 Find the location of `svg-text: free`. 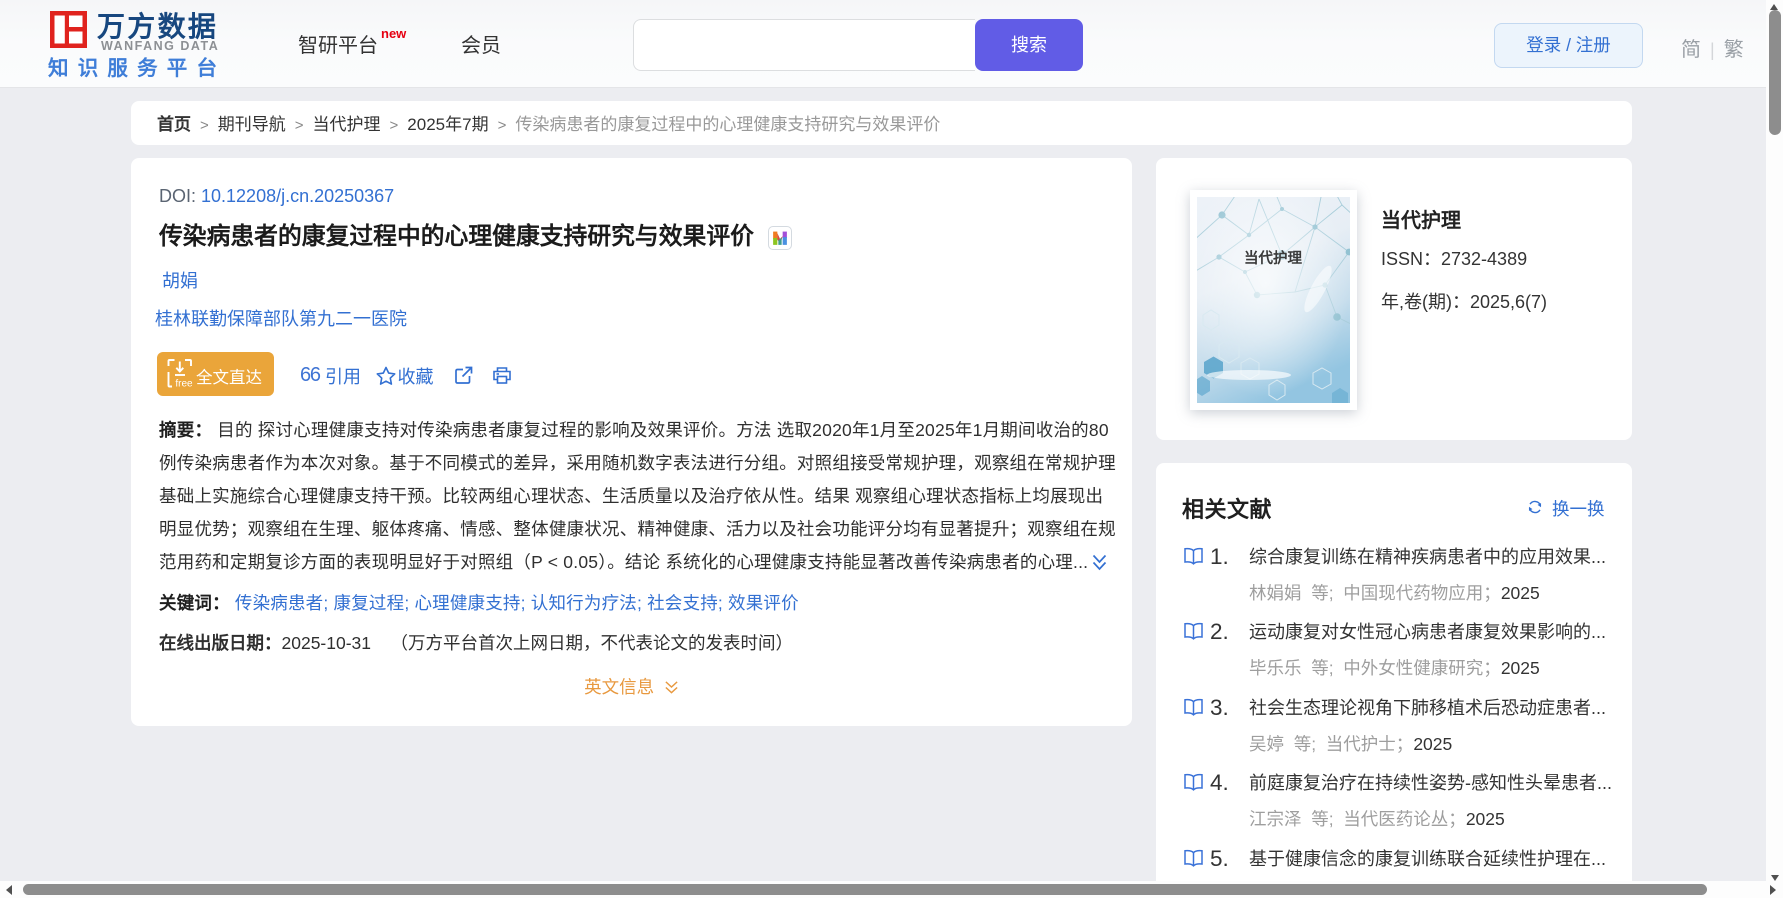

svg-text: free is located at coordinates (184, 384).